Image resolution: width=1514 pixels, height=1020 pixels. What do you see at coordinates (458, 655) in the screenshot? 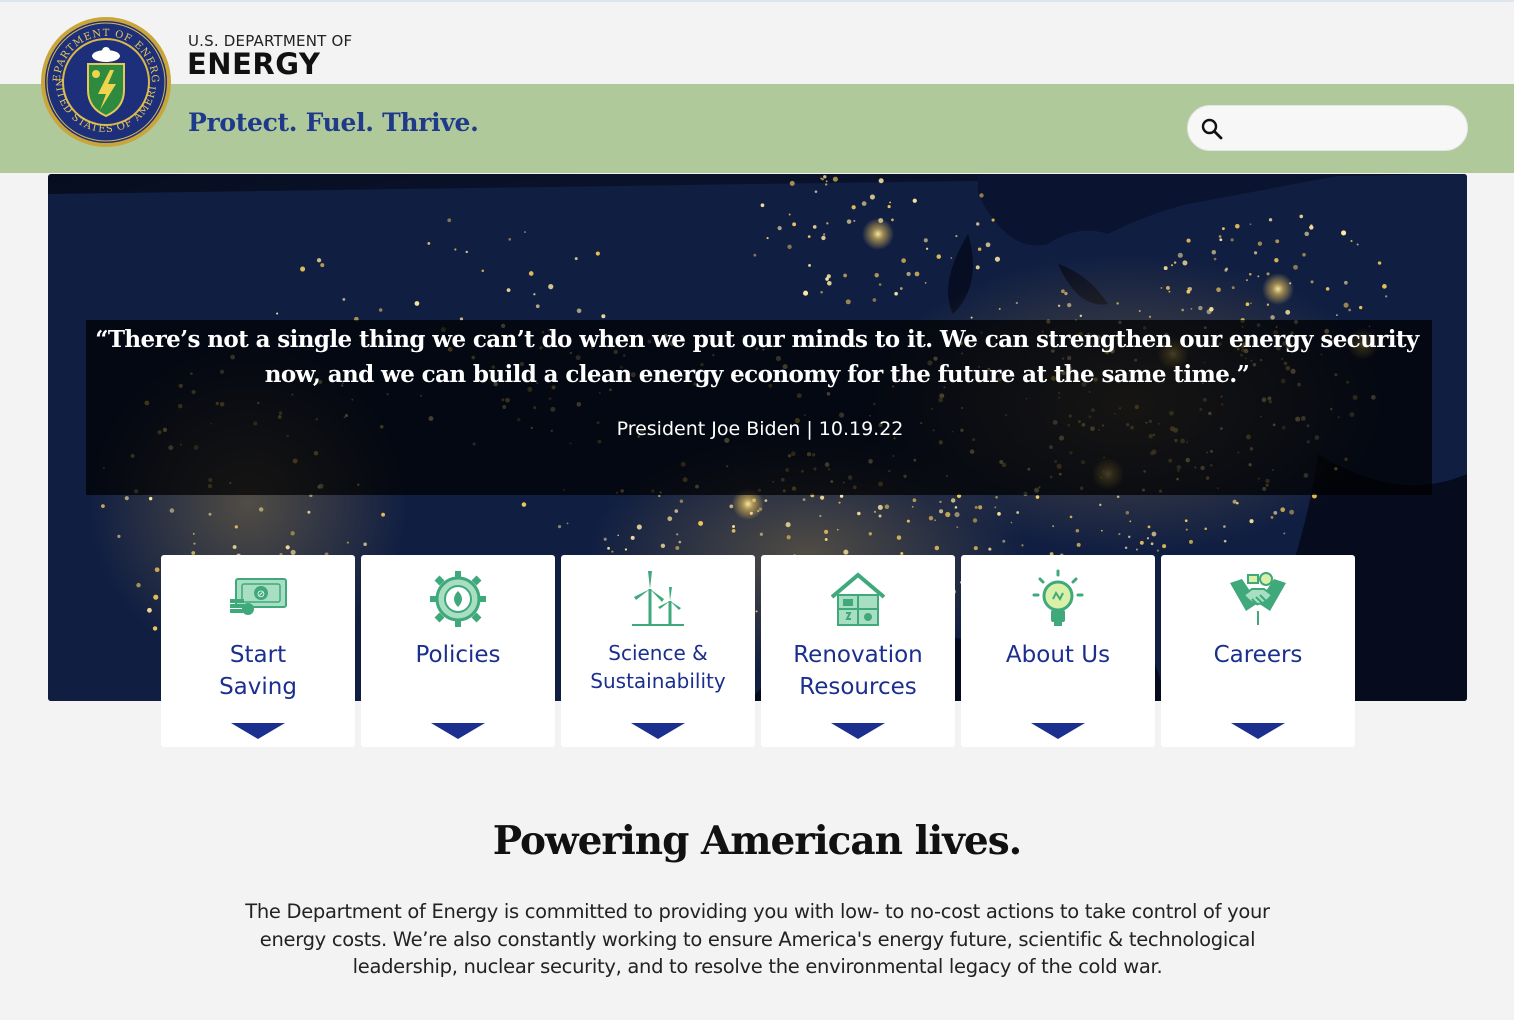
I see `card-label-line1: Policies` at bounding box center [458, 655].